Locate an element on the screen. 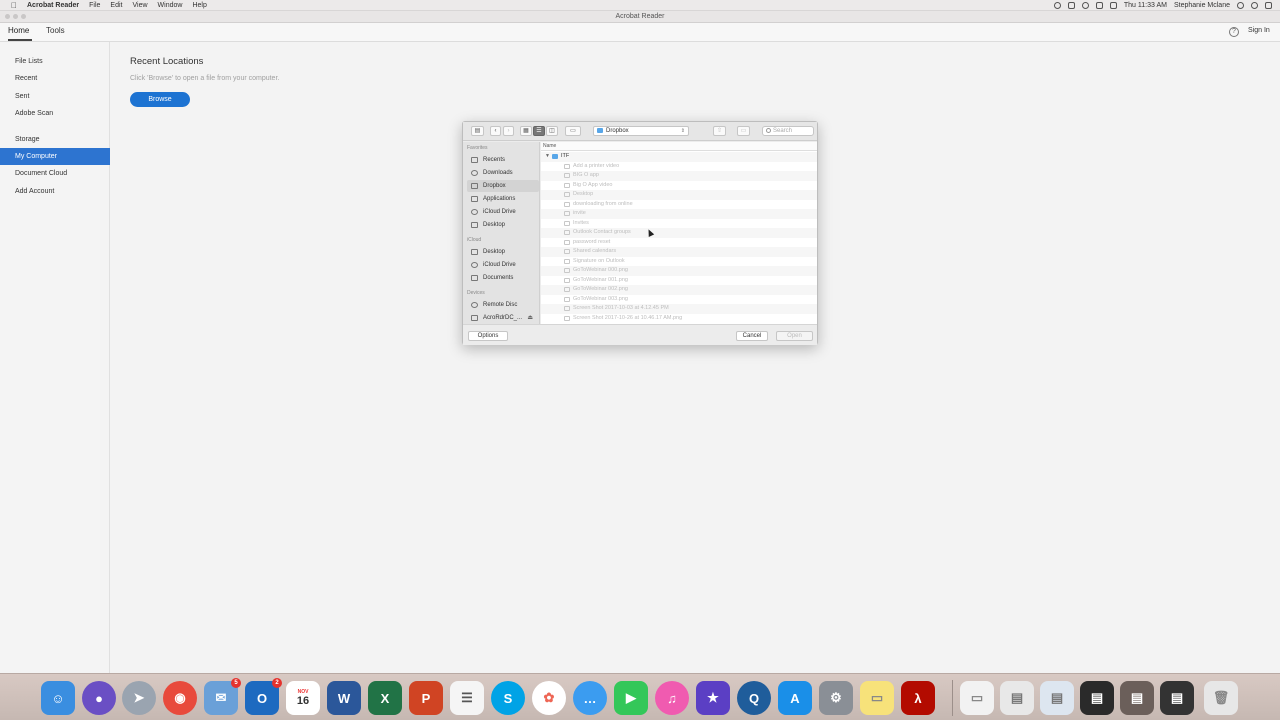 This screenshot has height=720, width=1280. sign-in-link: Sign In is located at coordinates (1259, 30).